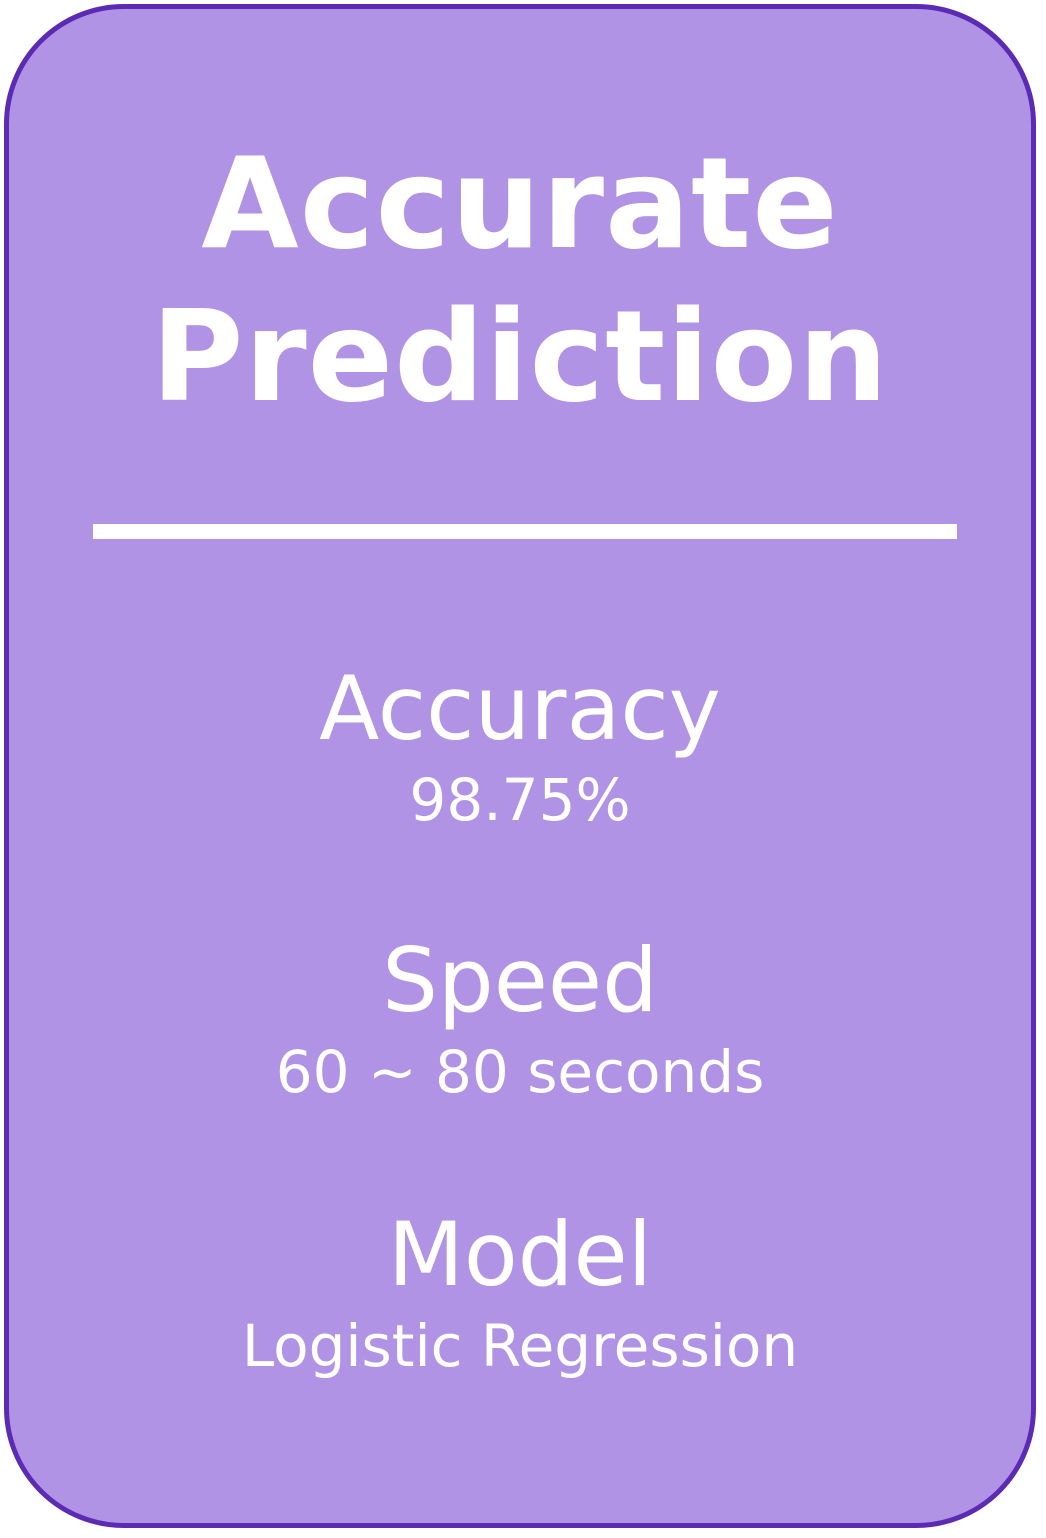  What do you see at coordinates (520, 800) in the screenshot?
I see `accuracy-value: 98.75%` at bounding box center [520, 800].